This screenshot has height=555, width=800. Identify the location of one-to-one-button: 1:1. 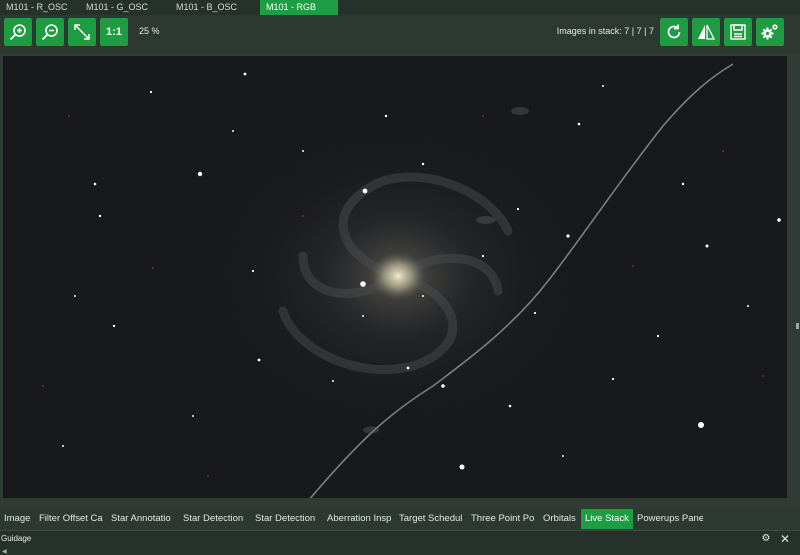
(114, 32).